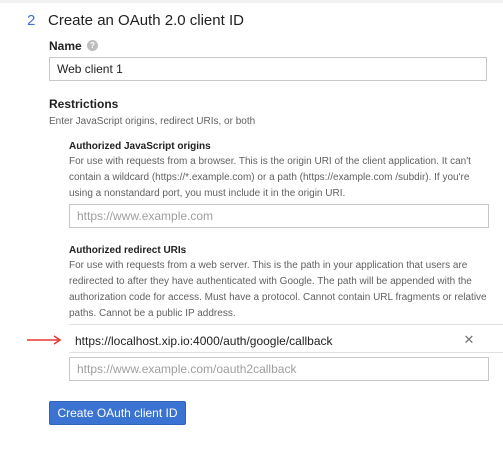 This screenshot has width=503, height=455. Describe the element at coordinates (92, 45) in the screenshot. I see `help-icon: ?` at that location.